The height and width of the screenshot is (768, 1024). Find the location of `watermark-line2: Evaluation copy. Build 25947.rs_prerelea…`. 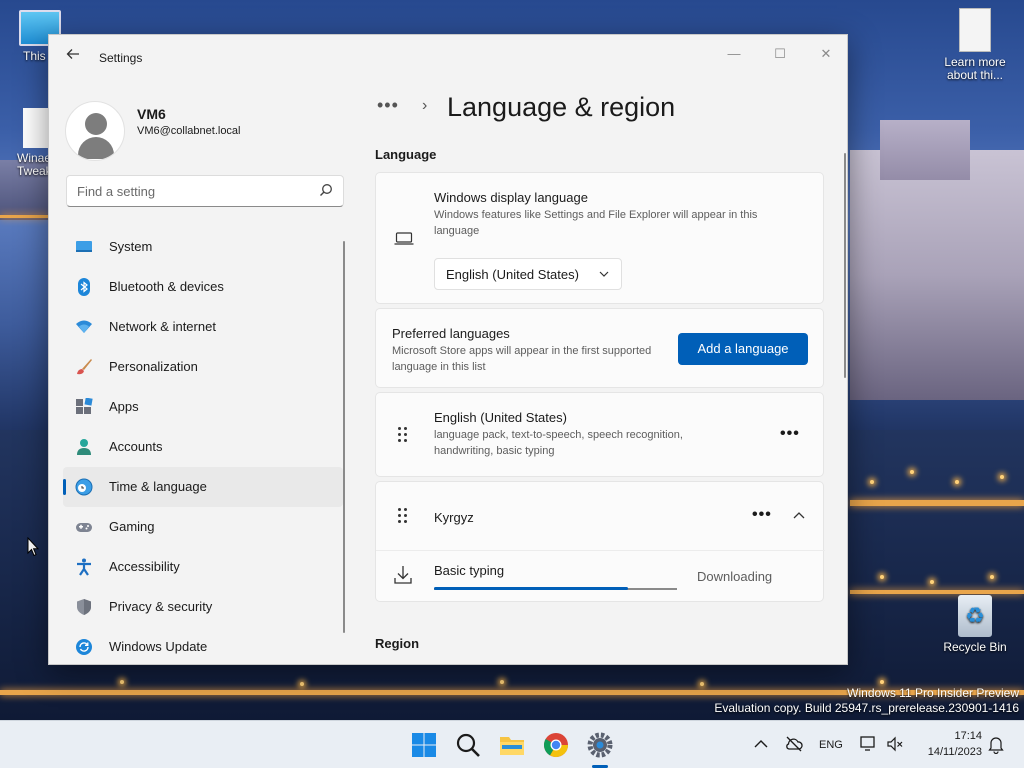

watermark-line2: Evaluation copy. Build 25947.rs_prerelea… is located at coordinates (866, 708).